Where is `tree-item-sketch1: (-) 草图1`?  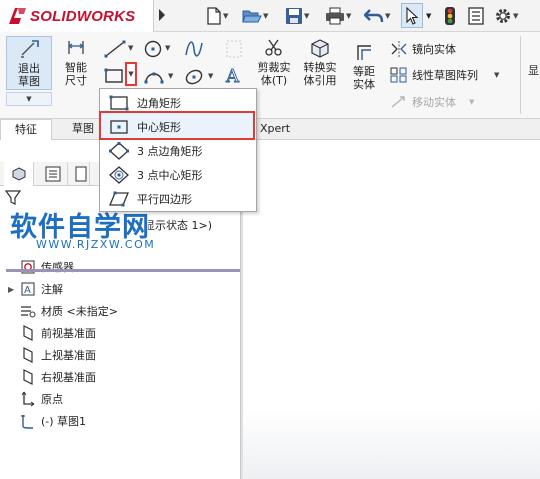 tree-item-sketch1: (-) 草图1 is located at coordinates (47, 421).